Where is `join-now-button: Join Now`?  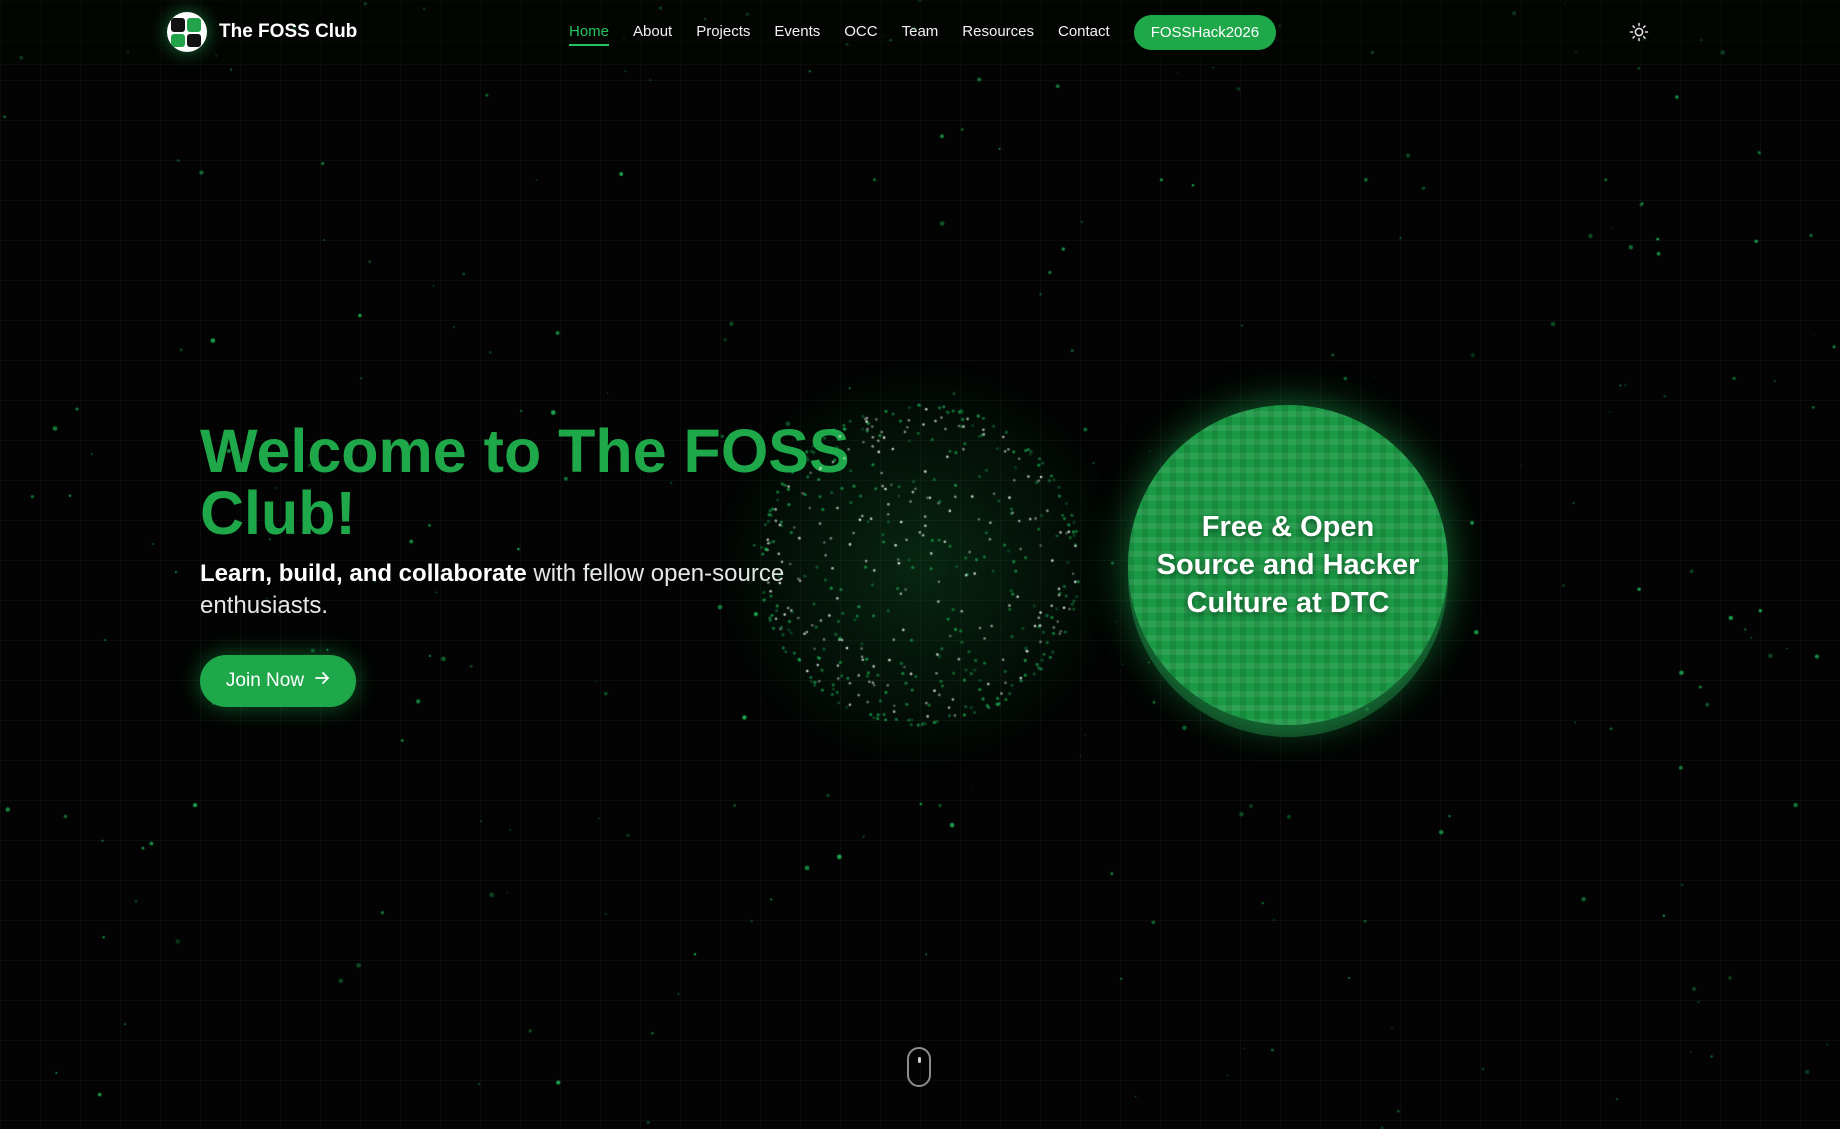 join-now-button: Join Now is located at coordinates (278, 681).